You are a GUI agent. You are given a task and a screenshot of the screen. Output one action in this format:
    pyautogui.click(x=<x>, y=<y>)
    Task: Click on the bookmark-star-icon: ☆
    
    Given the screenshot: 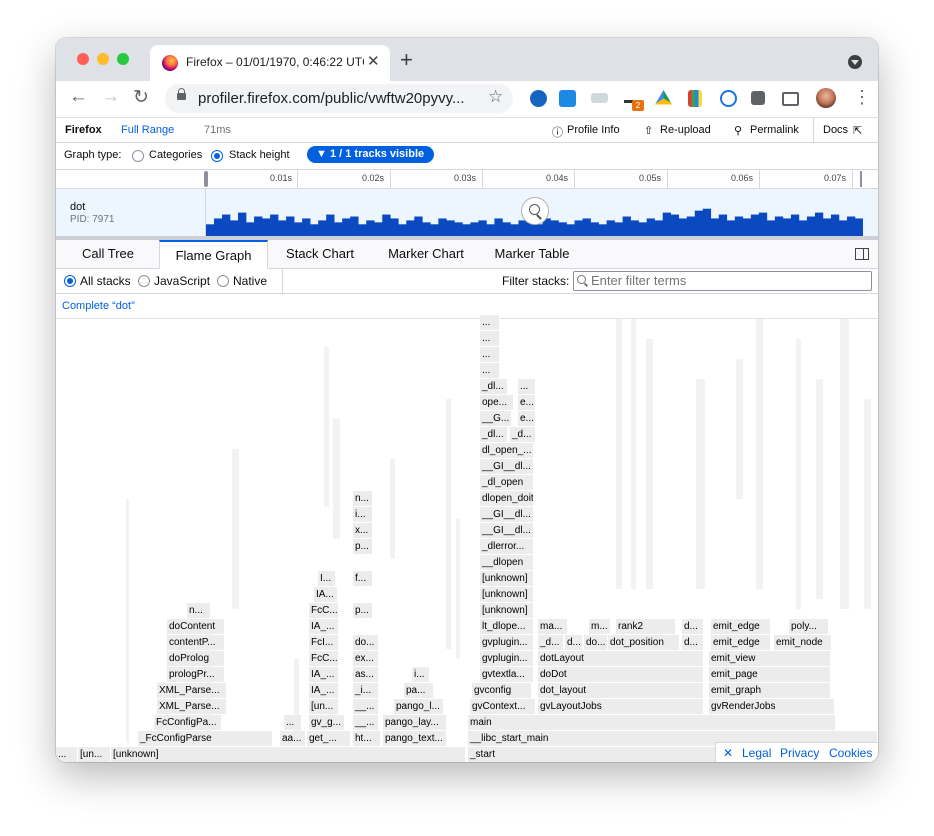 What is the action you would take?
    pyautogui.click(x=495, y=97)
    